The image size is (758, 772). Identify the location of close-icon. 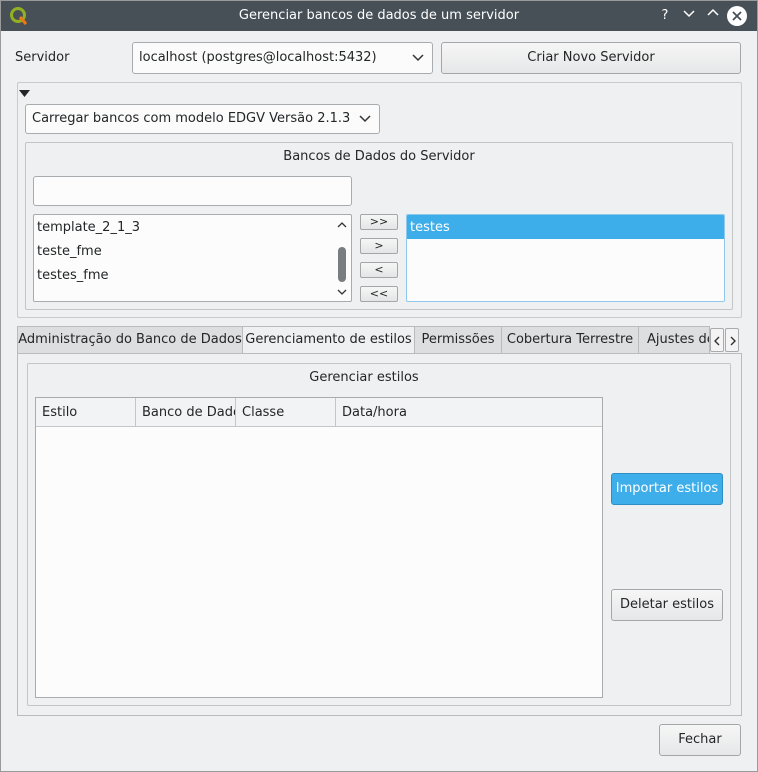
(737, 16).